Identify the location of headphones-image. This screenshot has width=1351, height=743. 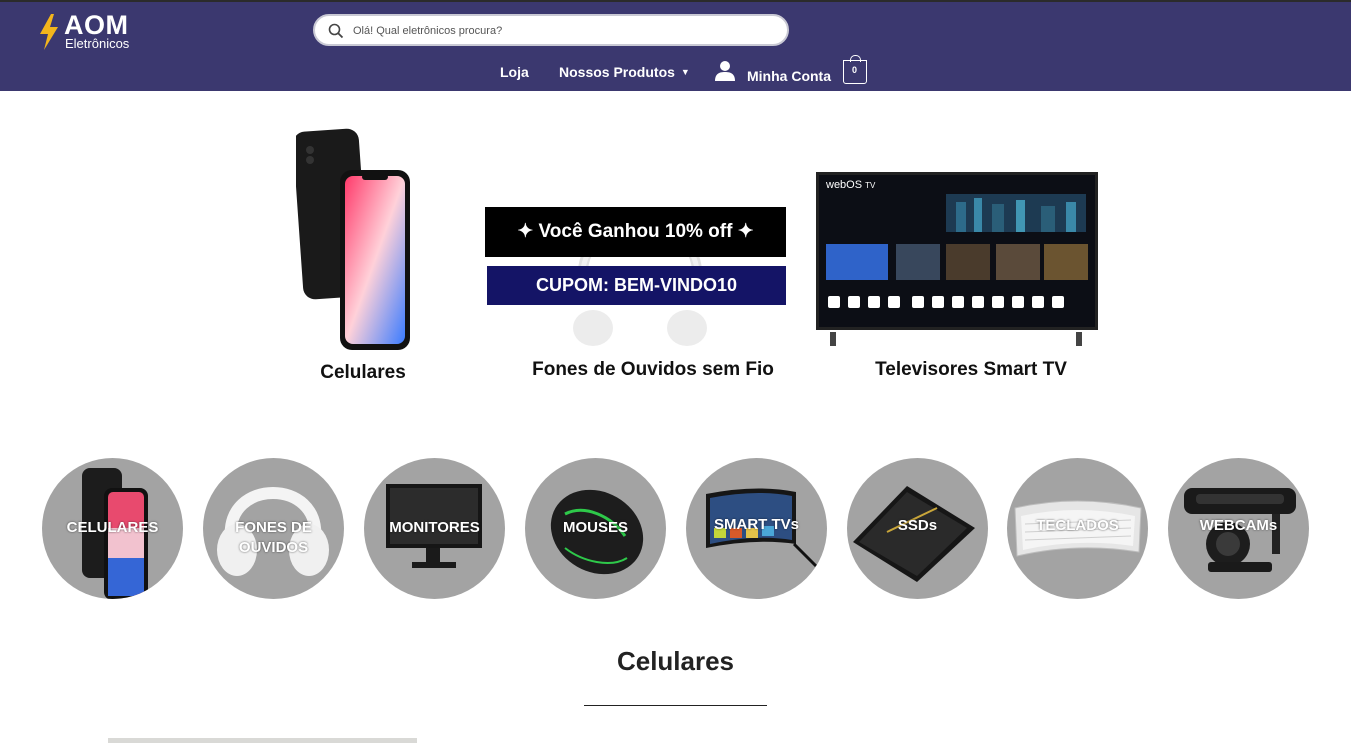
(640, 282).